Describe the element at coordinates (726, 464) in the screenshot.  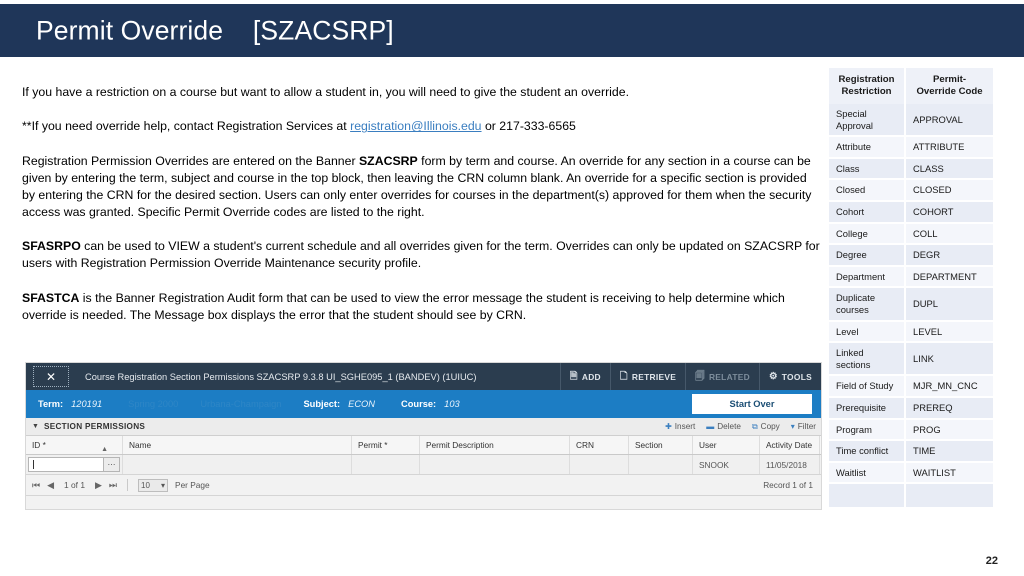
I see `grid-cell-user: SNOOK` at that location.